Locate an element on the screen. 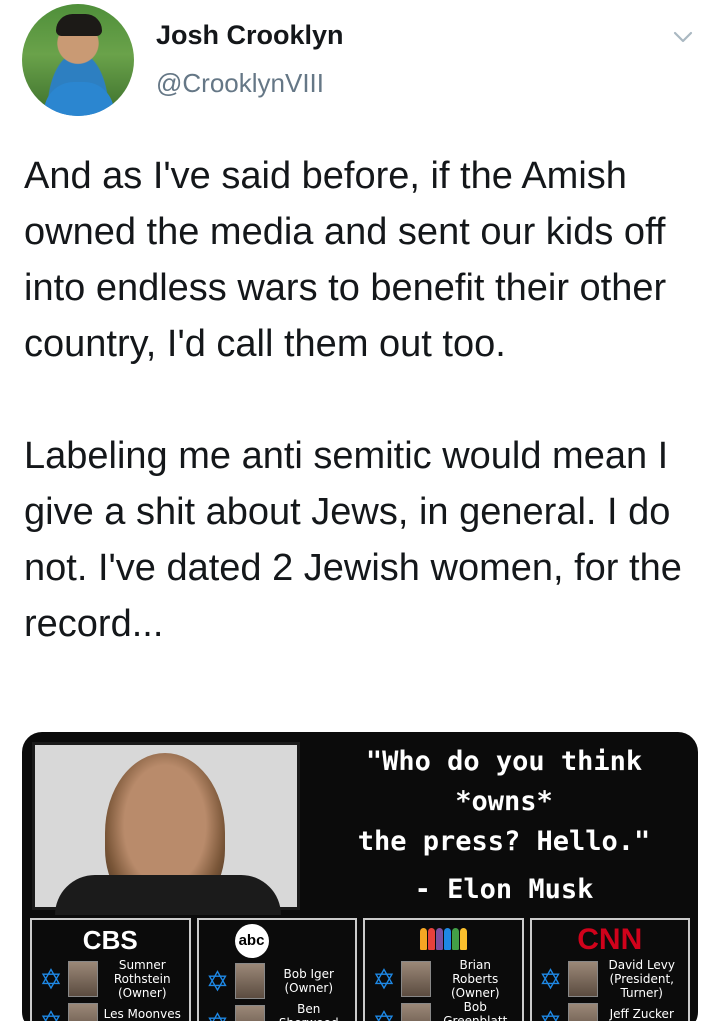 This screenshot has height=1021, width=703. quote-line: "Who do you think *owns* is located at coordinates (504, 781).